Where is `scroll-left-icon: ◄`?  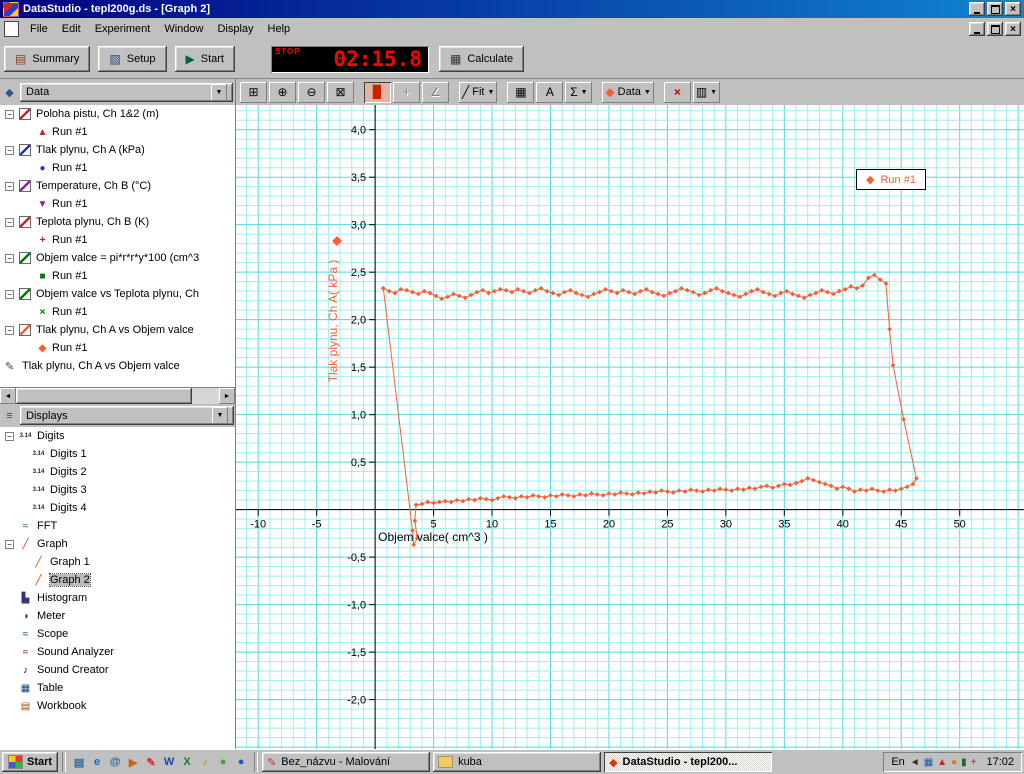
scroll-left-icon: ◄ is located at coordinates (8, 396).